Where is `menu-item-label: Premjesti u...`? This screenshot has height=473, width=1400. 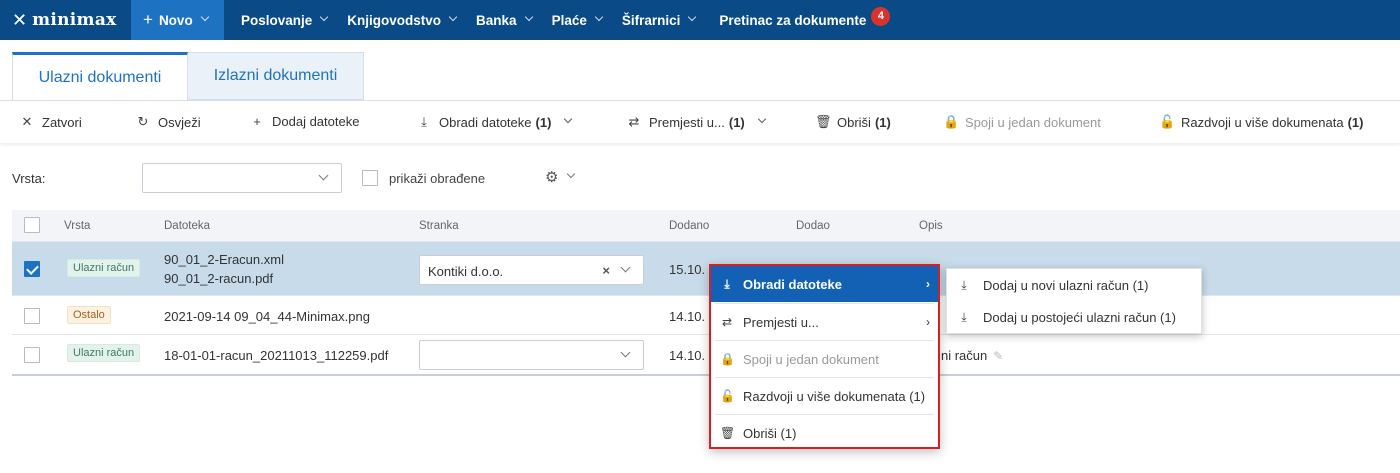
menu-item-label: Premjesti u... is located at coordinates (781, 322).